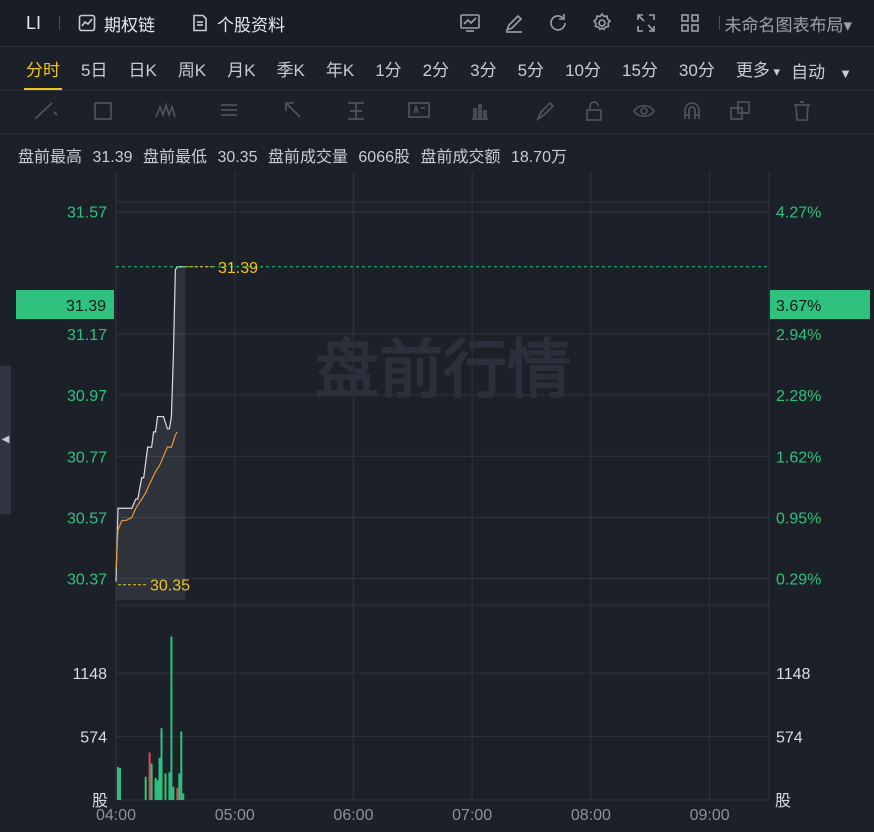 The image size is (874, 832). I want to click on volume-plot, so click(150, 718).